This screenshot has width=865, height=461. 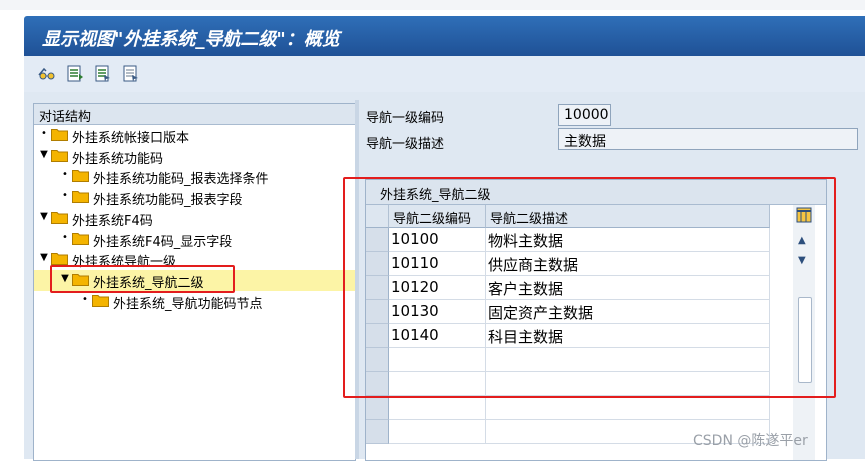 What do you see at coordinates (112, 221) in the screenshot?
I see `tree-node-label: 外挂系统F4码` at bounding box center [112, 221].